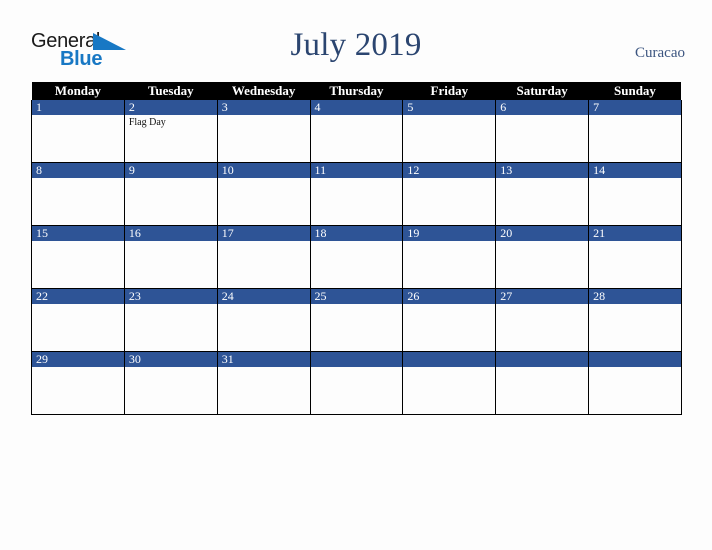 The image size is (712, 550). I want to click on day-number: 8, so click(78, 170).